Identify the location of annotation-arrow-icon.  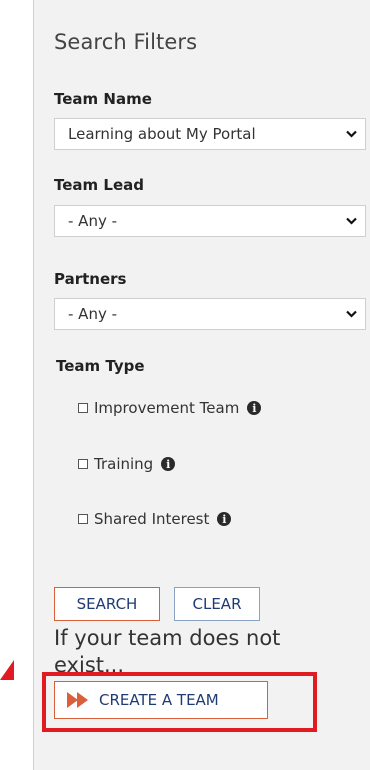
(7, 670).